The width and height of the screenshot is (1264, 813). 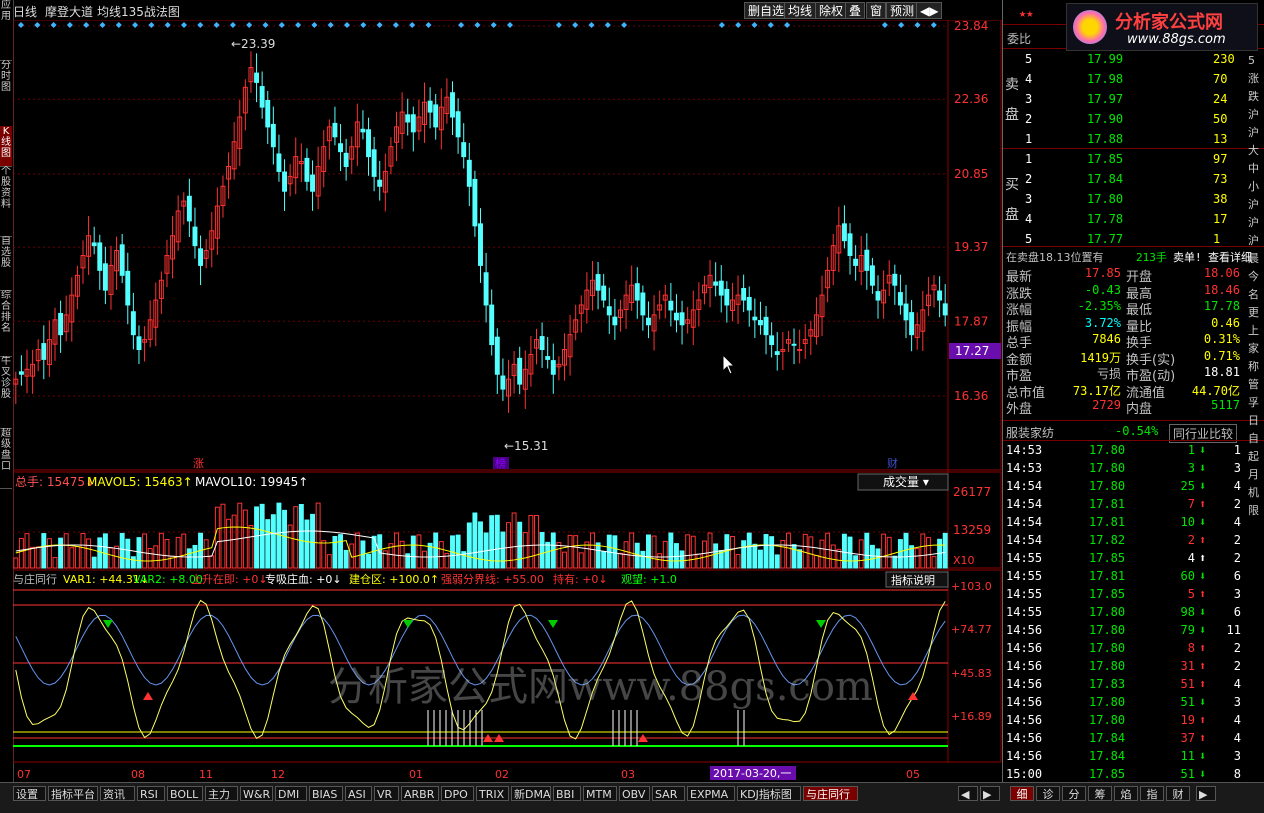 What do you see at coordinates (1206, 793) in the screenshot?
I see `collapse-icon: ▶` at bounding box center [1206, 793].